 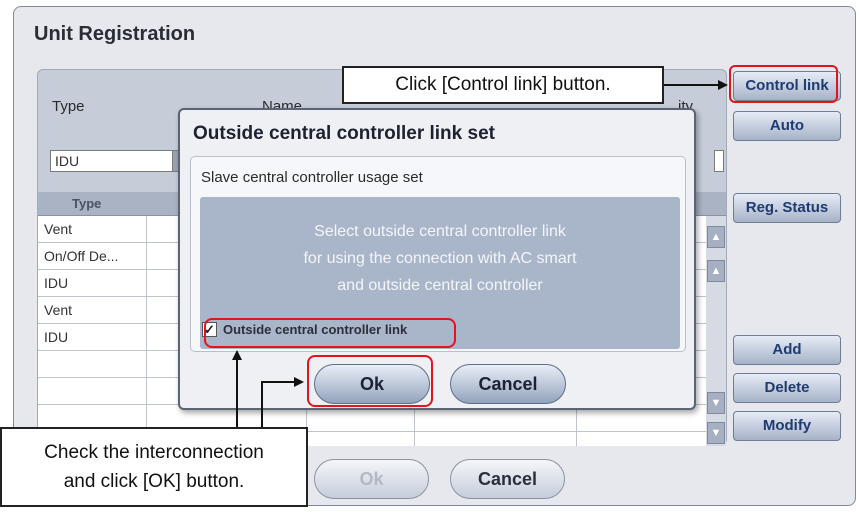 What do you see at coordinates (783, 84) in the screenshot?
I see `control-link-highlight` at bounding box center [783, 84].